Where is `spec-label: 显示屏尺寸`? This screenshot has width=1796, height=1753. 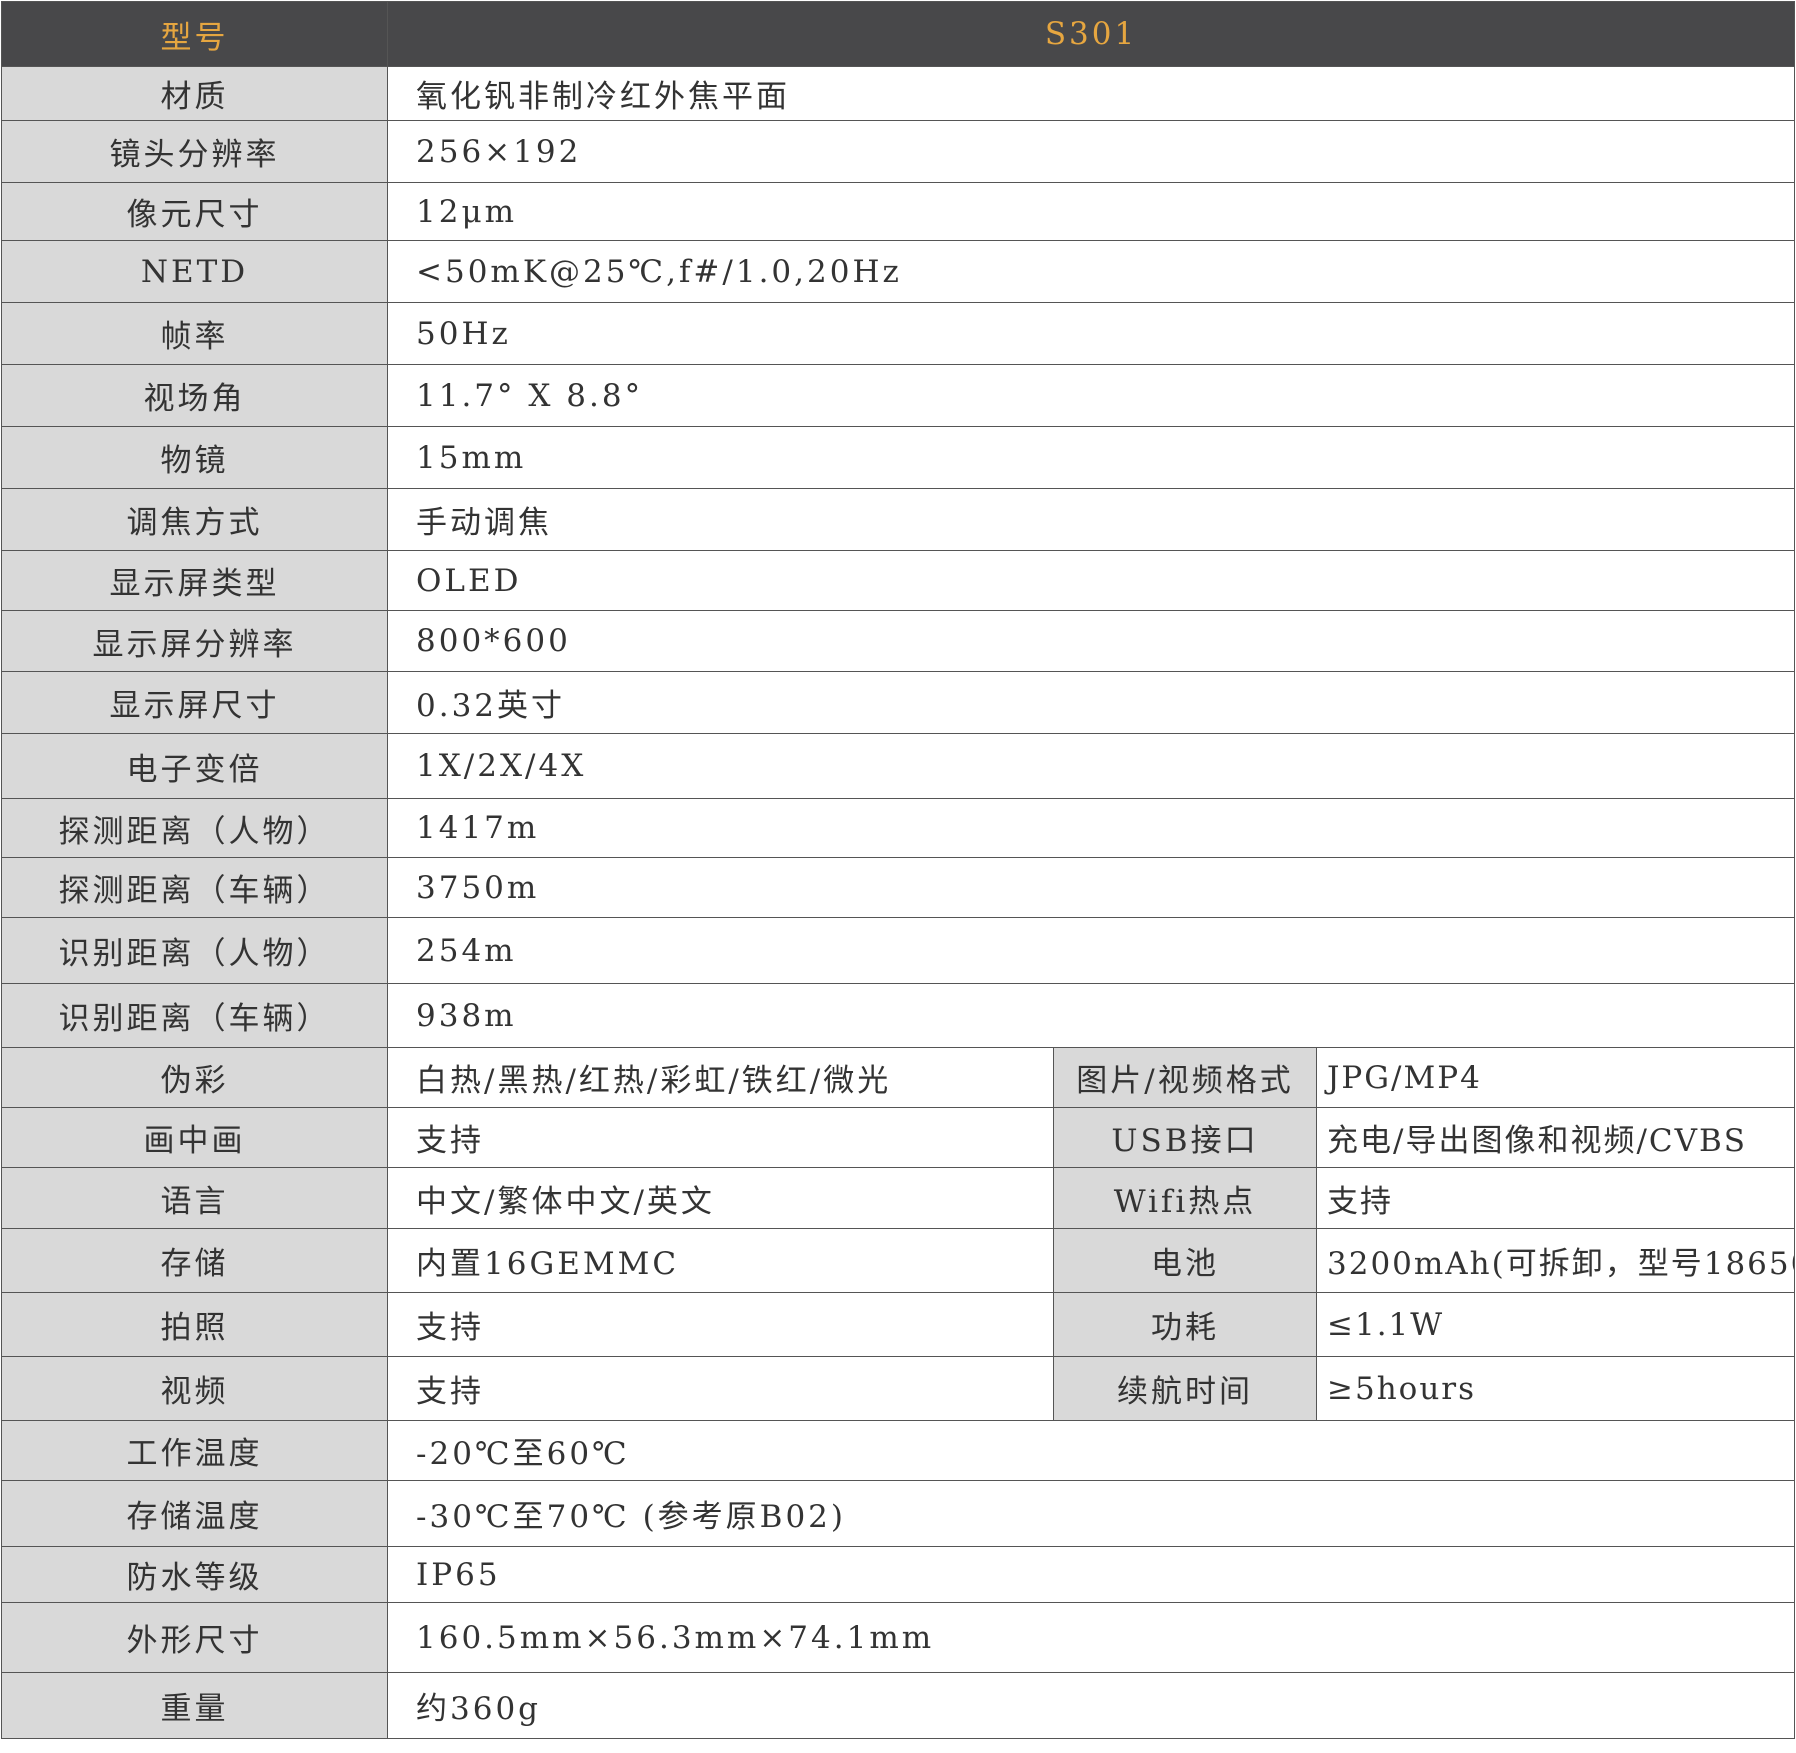
spec-label: 显示屏尺寸 is located at coordinates (194, 702).